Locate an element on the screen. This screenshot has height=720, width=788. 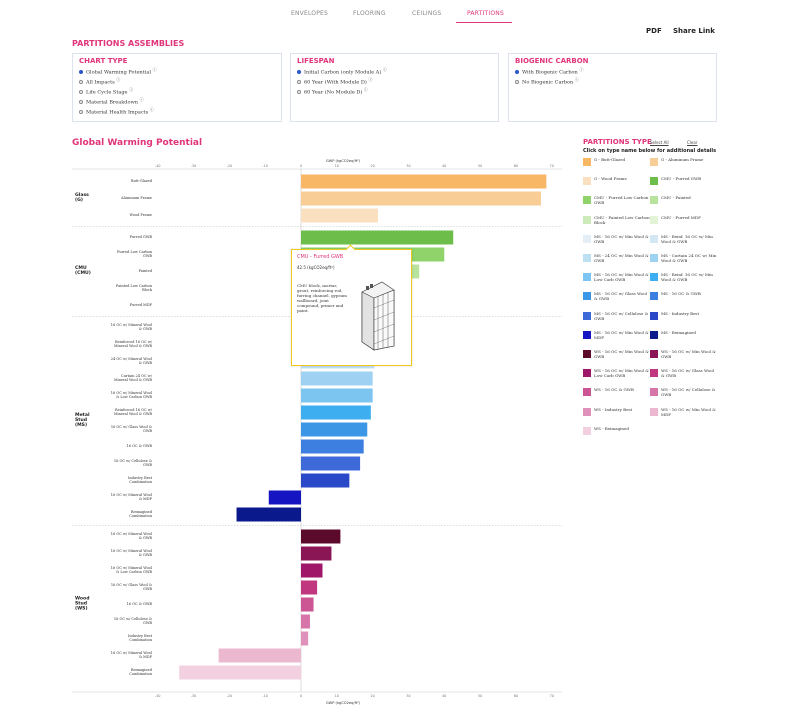
legend-label: CMU - Furred GWB is located at coordinates (689, 178).